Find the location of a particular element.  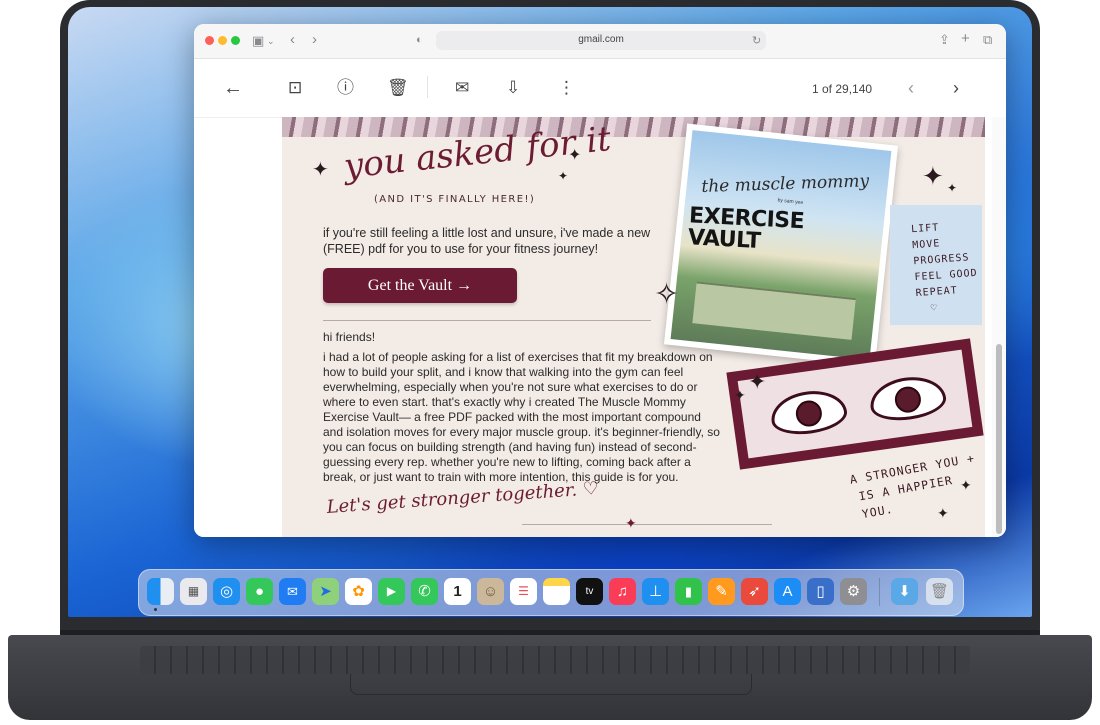

delete-icon: 🗑 is located at coordinates (398, 88).